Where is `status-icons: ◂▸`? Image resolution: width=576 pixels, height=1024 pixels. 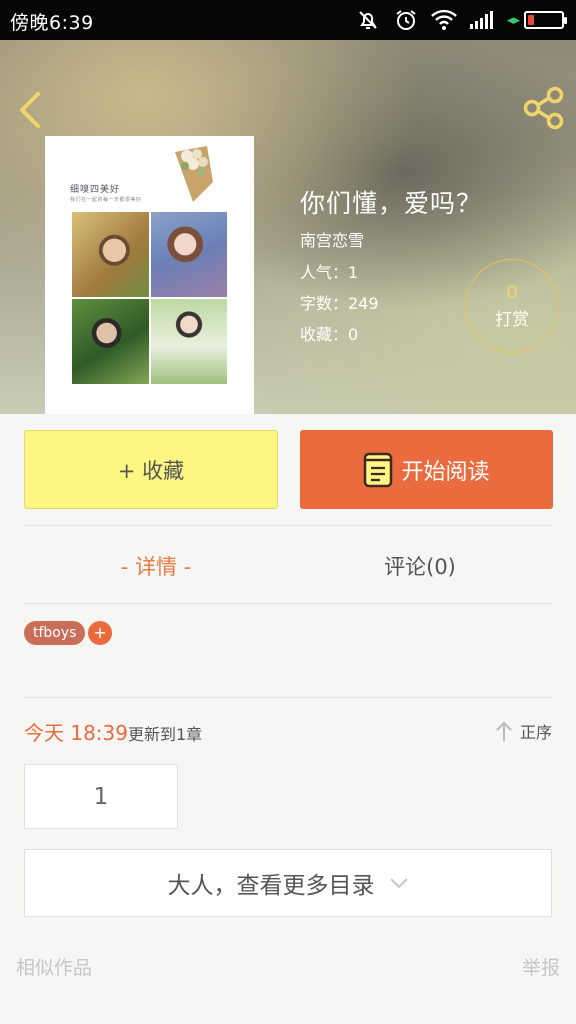
status-icons: ◂▸ is located at coordinates (461, 20).